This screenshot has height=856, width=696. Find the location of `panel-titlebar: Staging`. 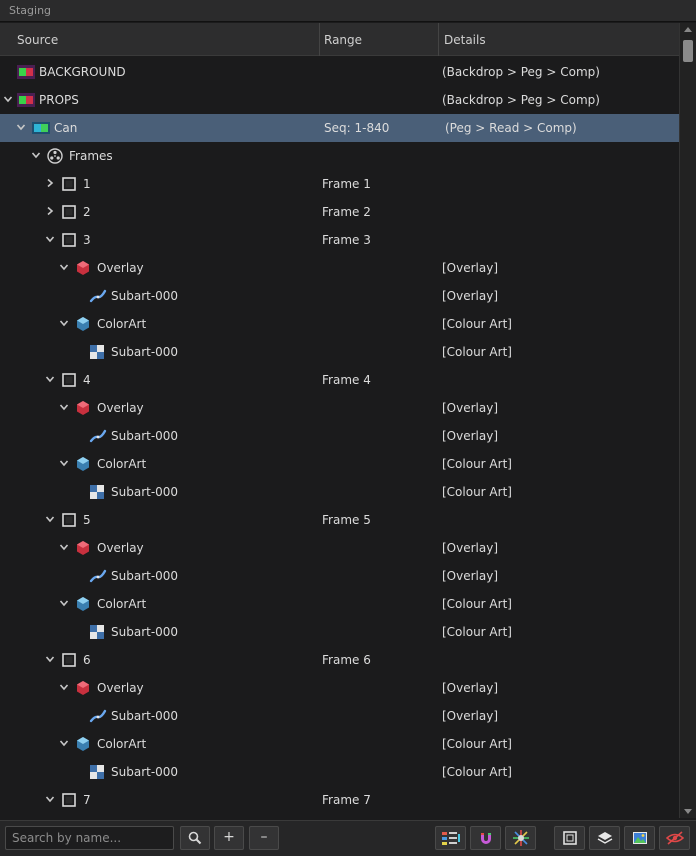

panel-titlebar: Staging is located at coordinates (348, 11).